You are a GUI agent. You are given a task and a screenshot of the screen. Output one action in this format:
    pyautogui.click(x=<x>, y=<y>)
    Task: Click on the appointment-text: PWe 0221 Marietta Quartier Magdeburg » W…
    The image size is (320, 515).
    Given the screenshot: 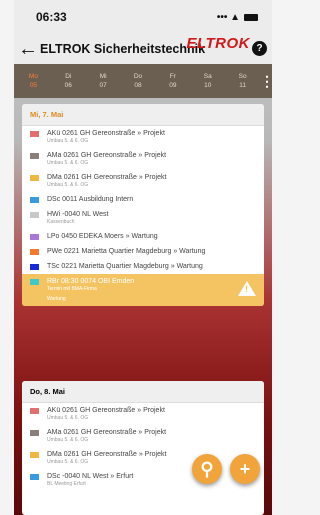 What is the action you would take?
    pyautogui.click(x=152, y=251)
    